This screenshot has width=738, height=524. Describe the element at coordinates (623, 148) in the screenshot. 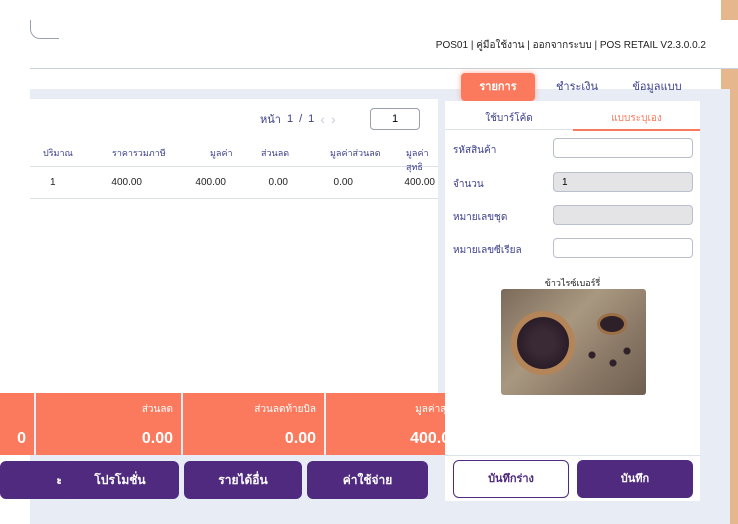

I see `code-field` at that location.